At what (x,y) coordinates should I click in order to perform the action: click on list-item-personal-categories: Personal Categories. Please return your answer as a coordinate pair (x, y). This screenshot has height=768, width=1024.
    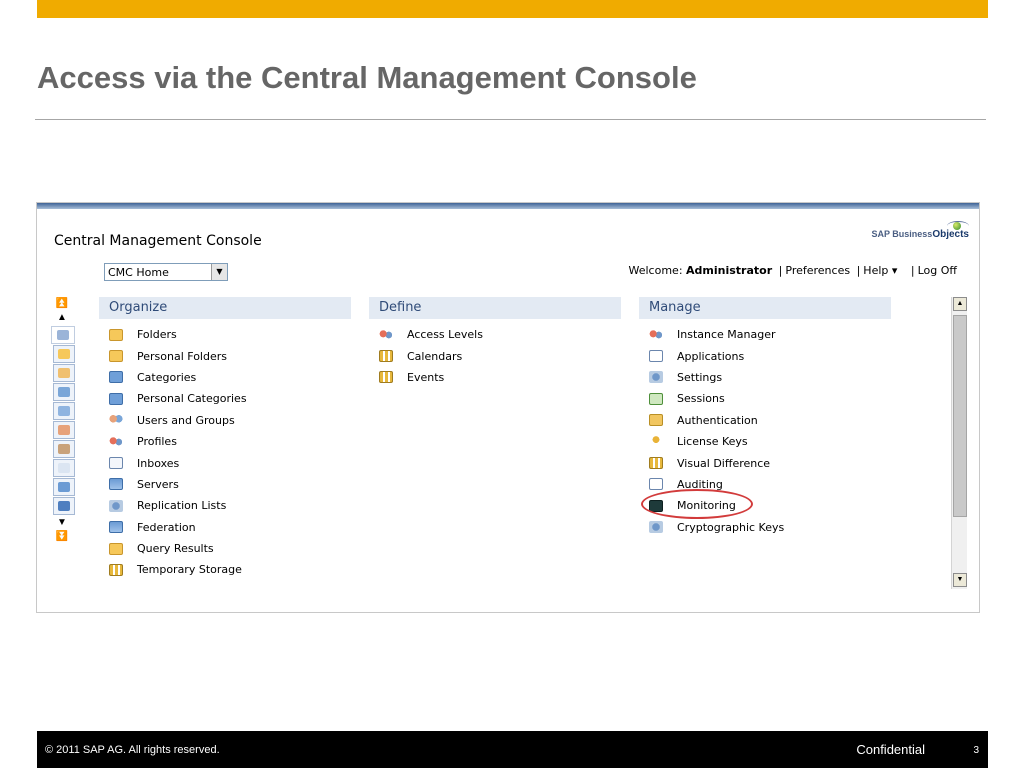
    Looking at the image, I should click on (225, 398).